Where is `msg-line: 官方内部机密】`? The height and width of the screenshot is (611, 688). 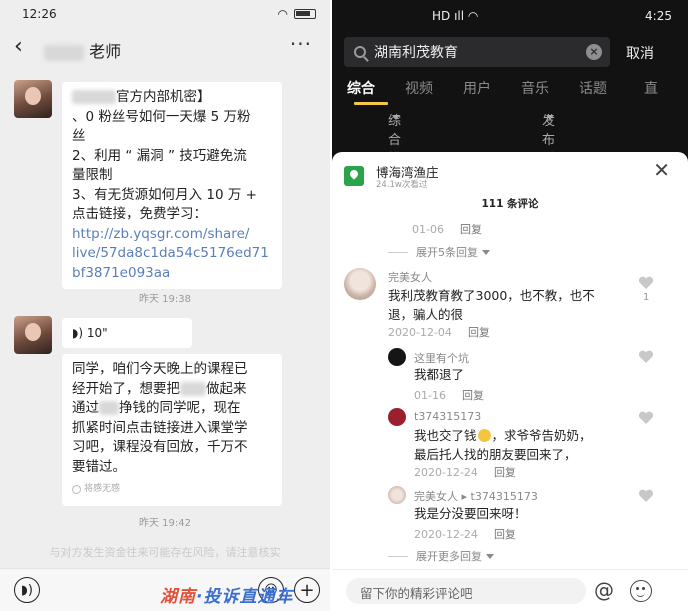 msg-line: 官方内部机密】 is located at coordinates (163, 97).